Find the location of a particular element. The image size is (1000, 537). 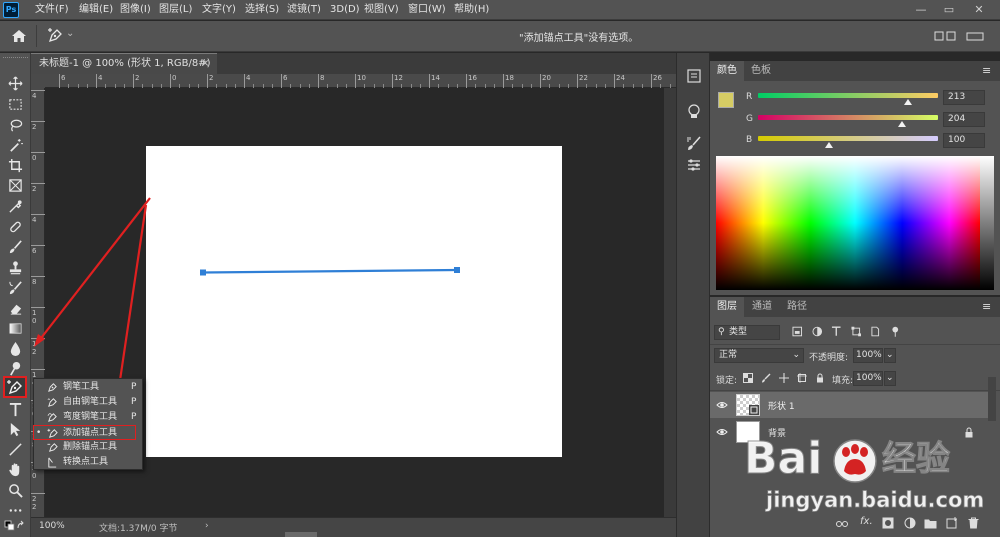

tab-swatches: 色板 is located at coordinates (761, 71).